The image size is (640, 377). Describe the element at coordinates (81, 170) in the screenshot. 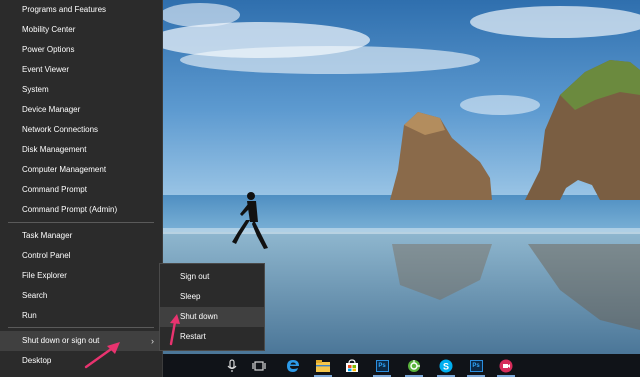

I see `menu-item-computer-management: Computer Management` at that location.